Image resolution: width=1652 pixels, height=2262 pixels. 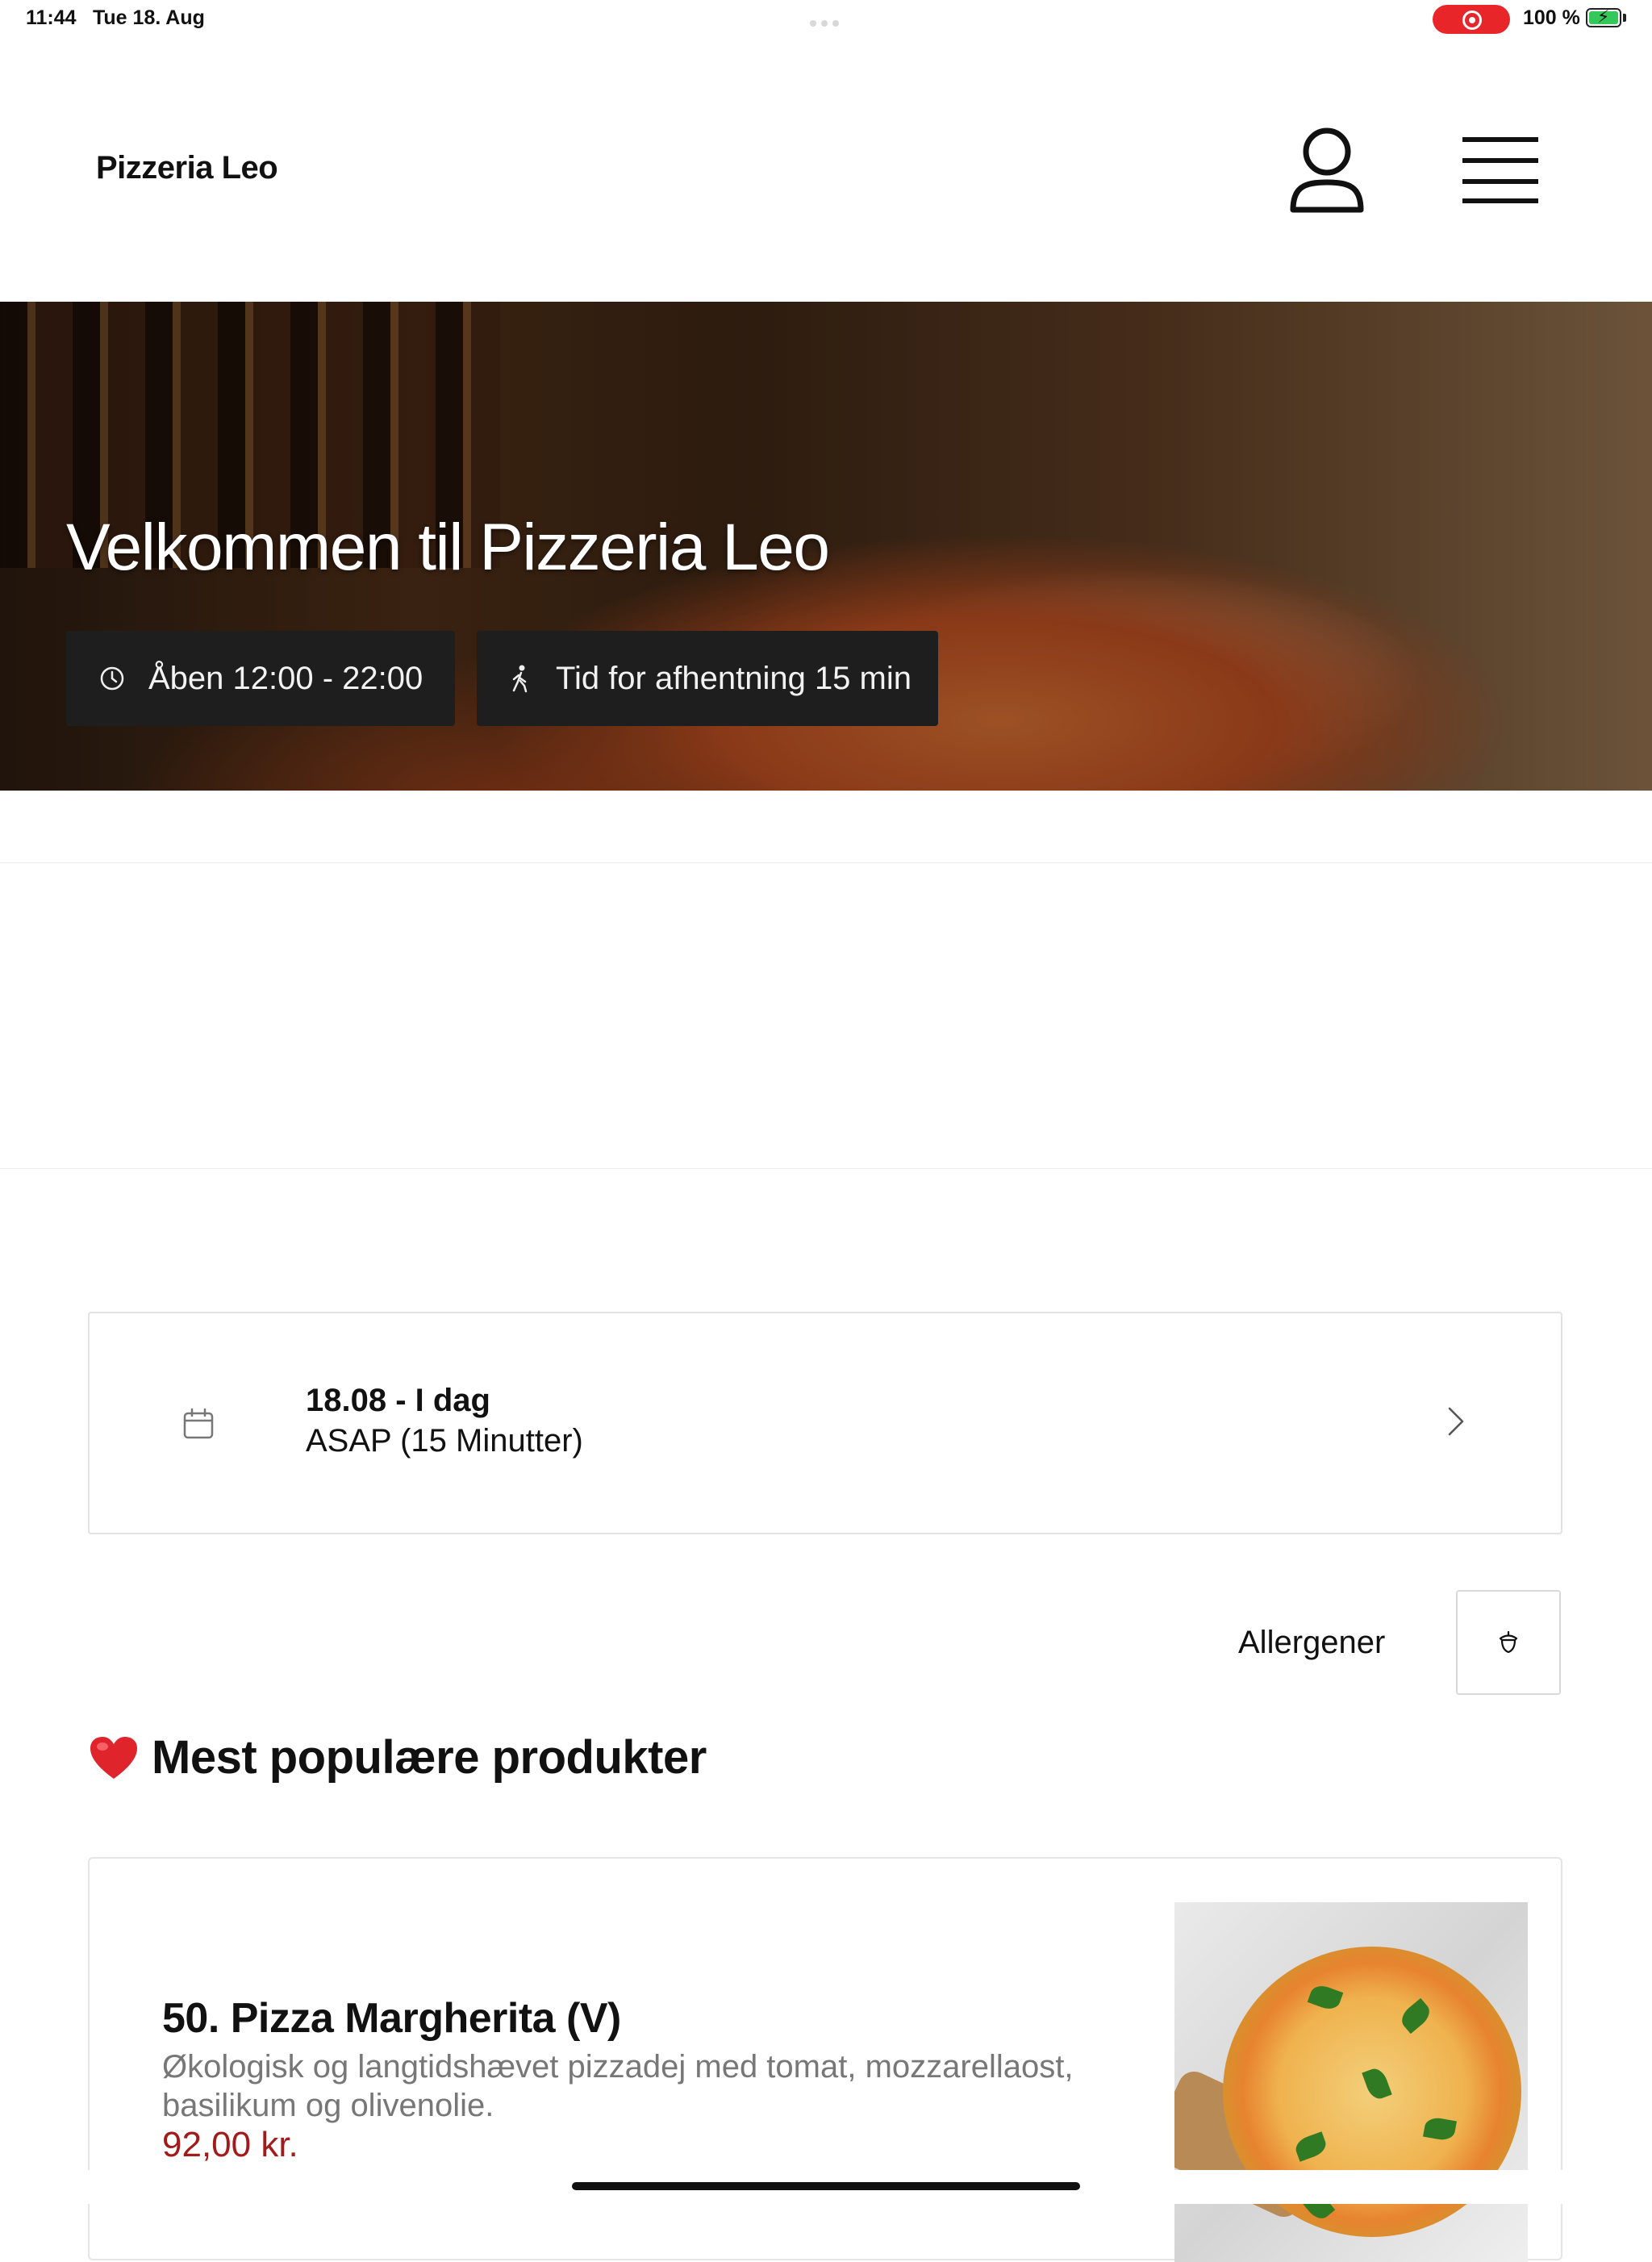 What do you see at coordinates (285, 678) in the screenshot?
I see `opening-hours-text: Åben 12:00 - 22:00` at bounding box center [285, 678].